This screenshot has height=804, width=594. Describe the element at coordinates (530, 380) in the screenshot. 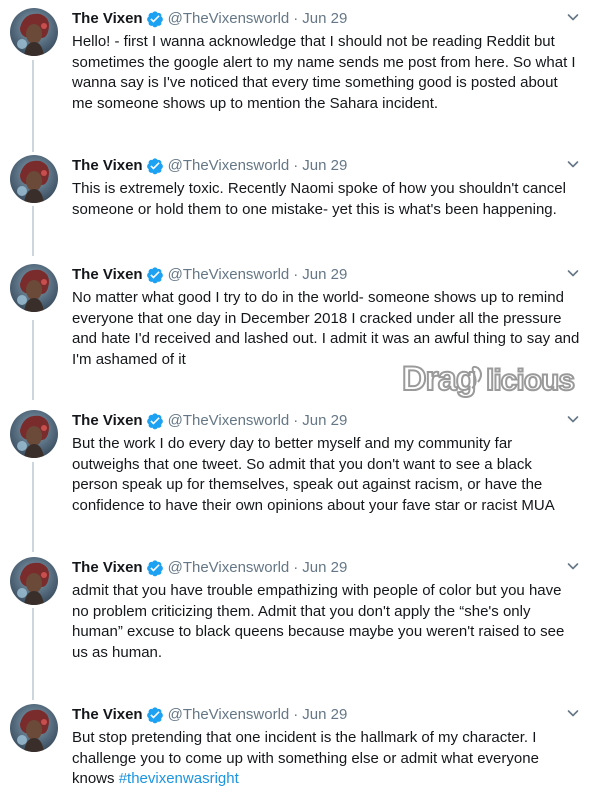

I see `watermark-text-licious: licious` at that location.